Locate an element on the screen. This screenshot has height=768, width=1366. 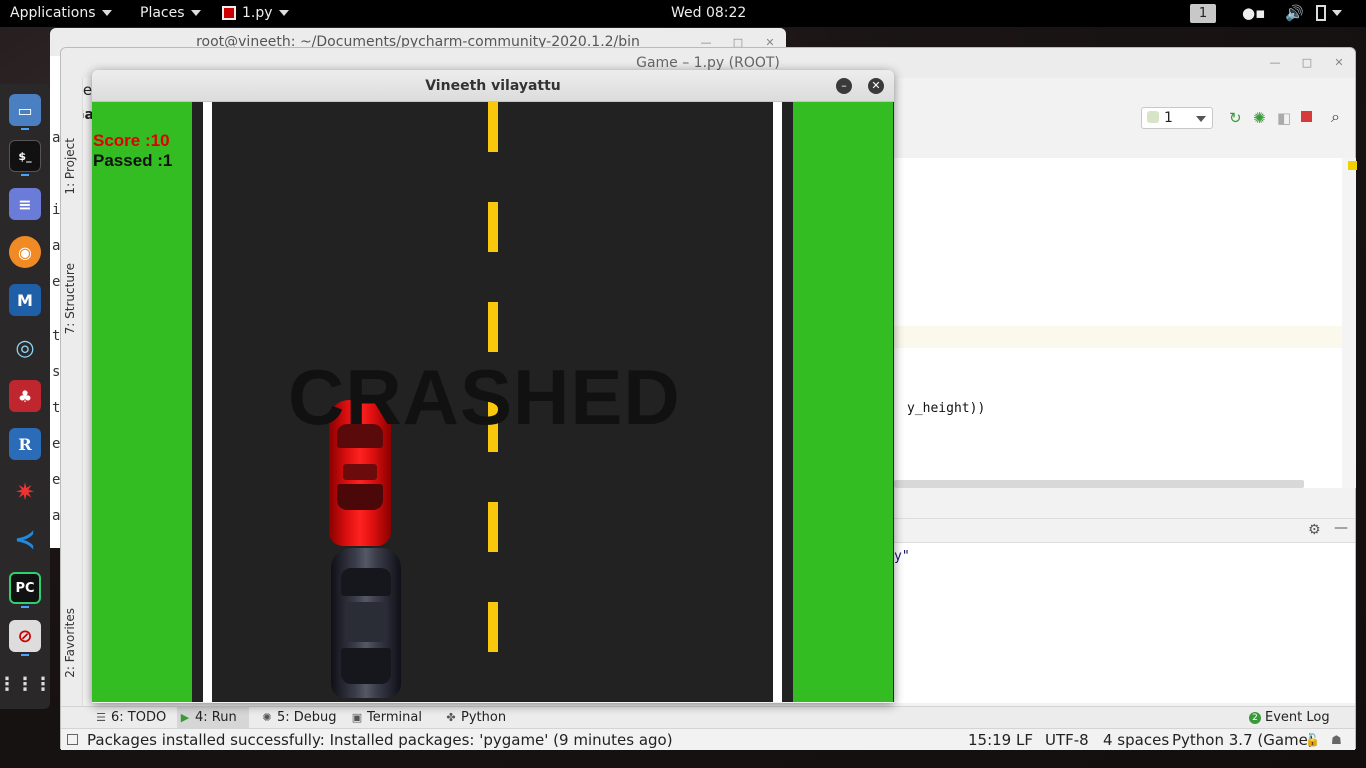
text-editor-icon: ≡ is located at coordinates (25, 204).